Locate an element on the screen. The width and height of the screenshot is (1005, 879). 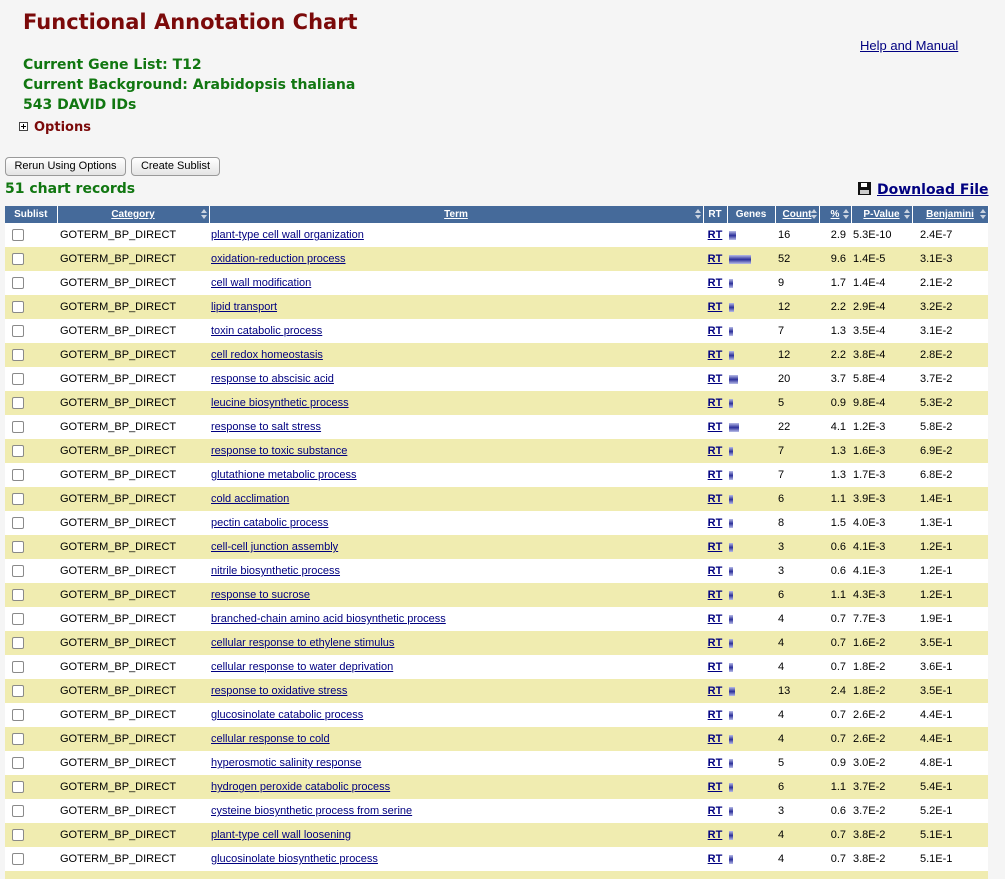
term-link: oxidation-reduction process is located at coordinates (278, 259).